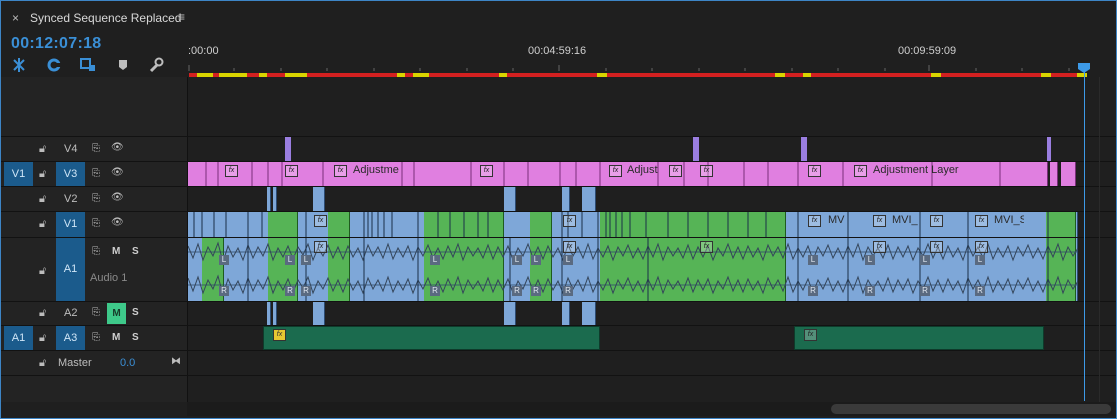  I want to click on ruler-tick-label: 00:09:59:09, so click(927, 51).